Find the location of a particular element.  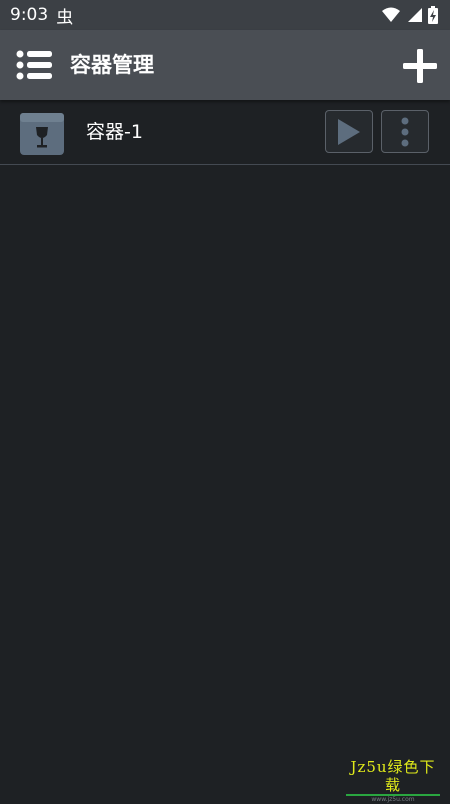

watermark-logo: Jz5u绿色下载 www.jz5u.com is located at coordinates (393, 780).